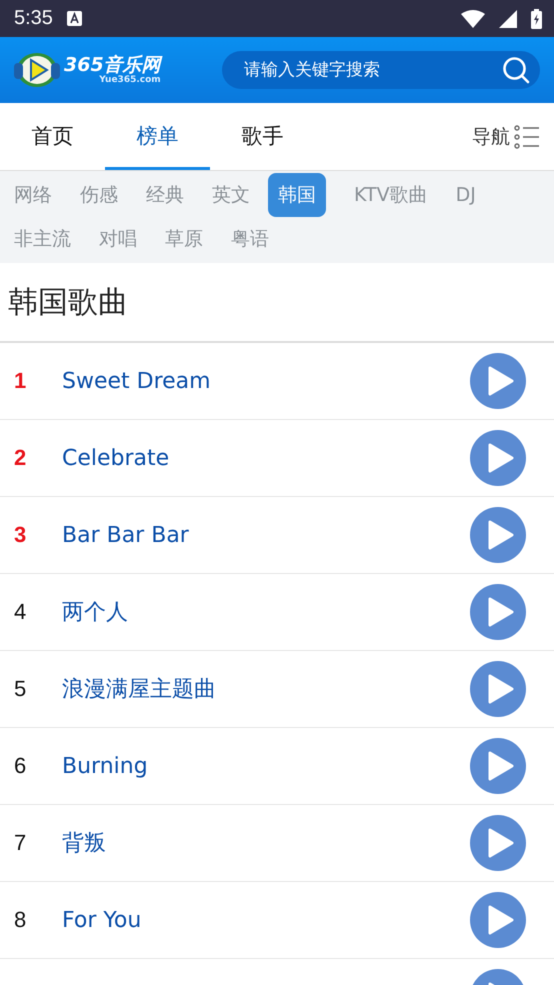 The width and height of the screenshot is (554, 985). Describe the element at coordinates (297, 195) in the screenshot. I see `category-tab: 韩国` at that location.